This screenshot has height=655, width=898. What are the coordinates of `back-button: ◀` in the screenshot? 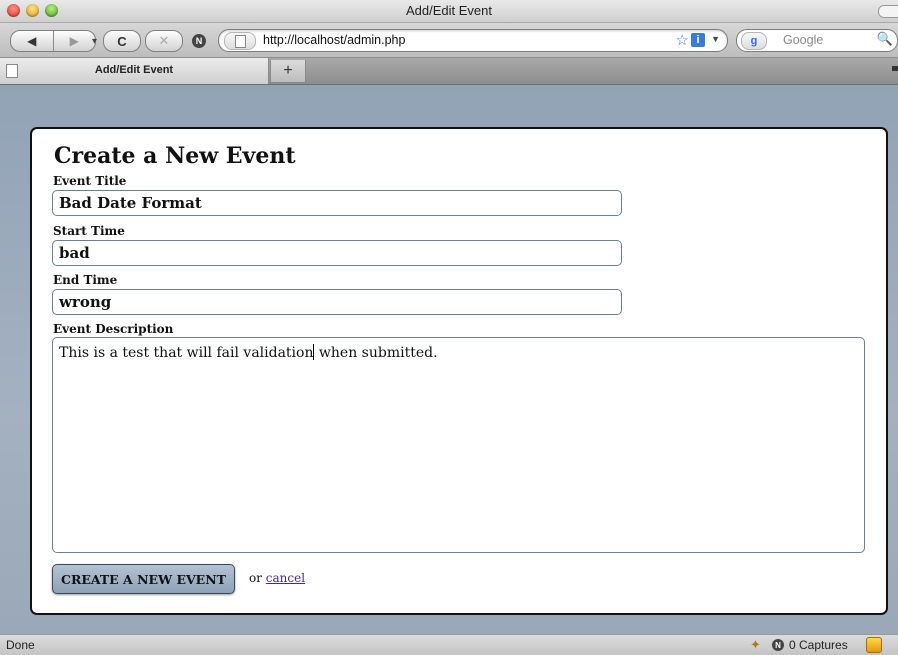 It's located at (32, 41).